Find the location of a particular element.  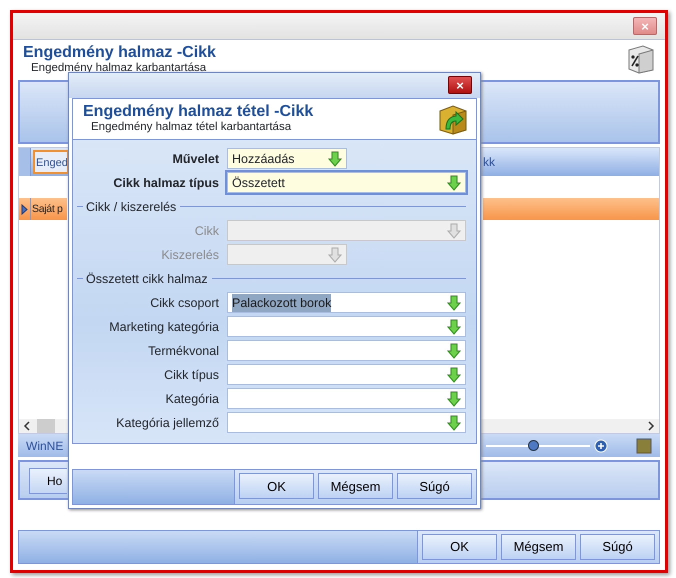

zoom-slider is located at coordinates (538, 446).